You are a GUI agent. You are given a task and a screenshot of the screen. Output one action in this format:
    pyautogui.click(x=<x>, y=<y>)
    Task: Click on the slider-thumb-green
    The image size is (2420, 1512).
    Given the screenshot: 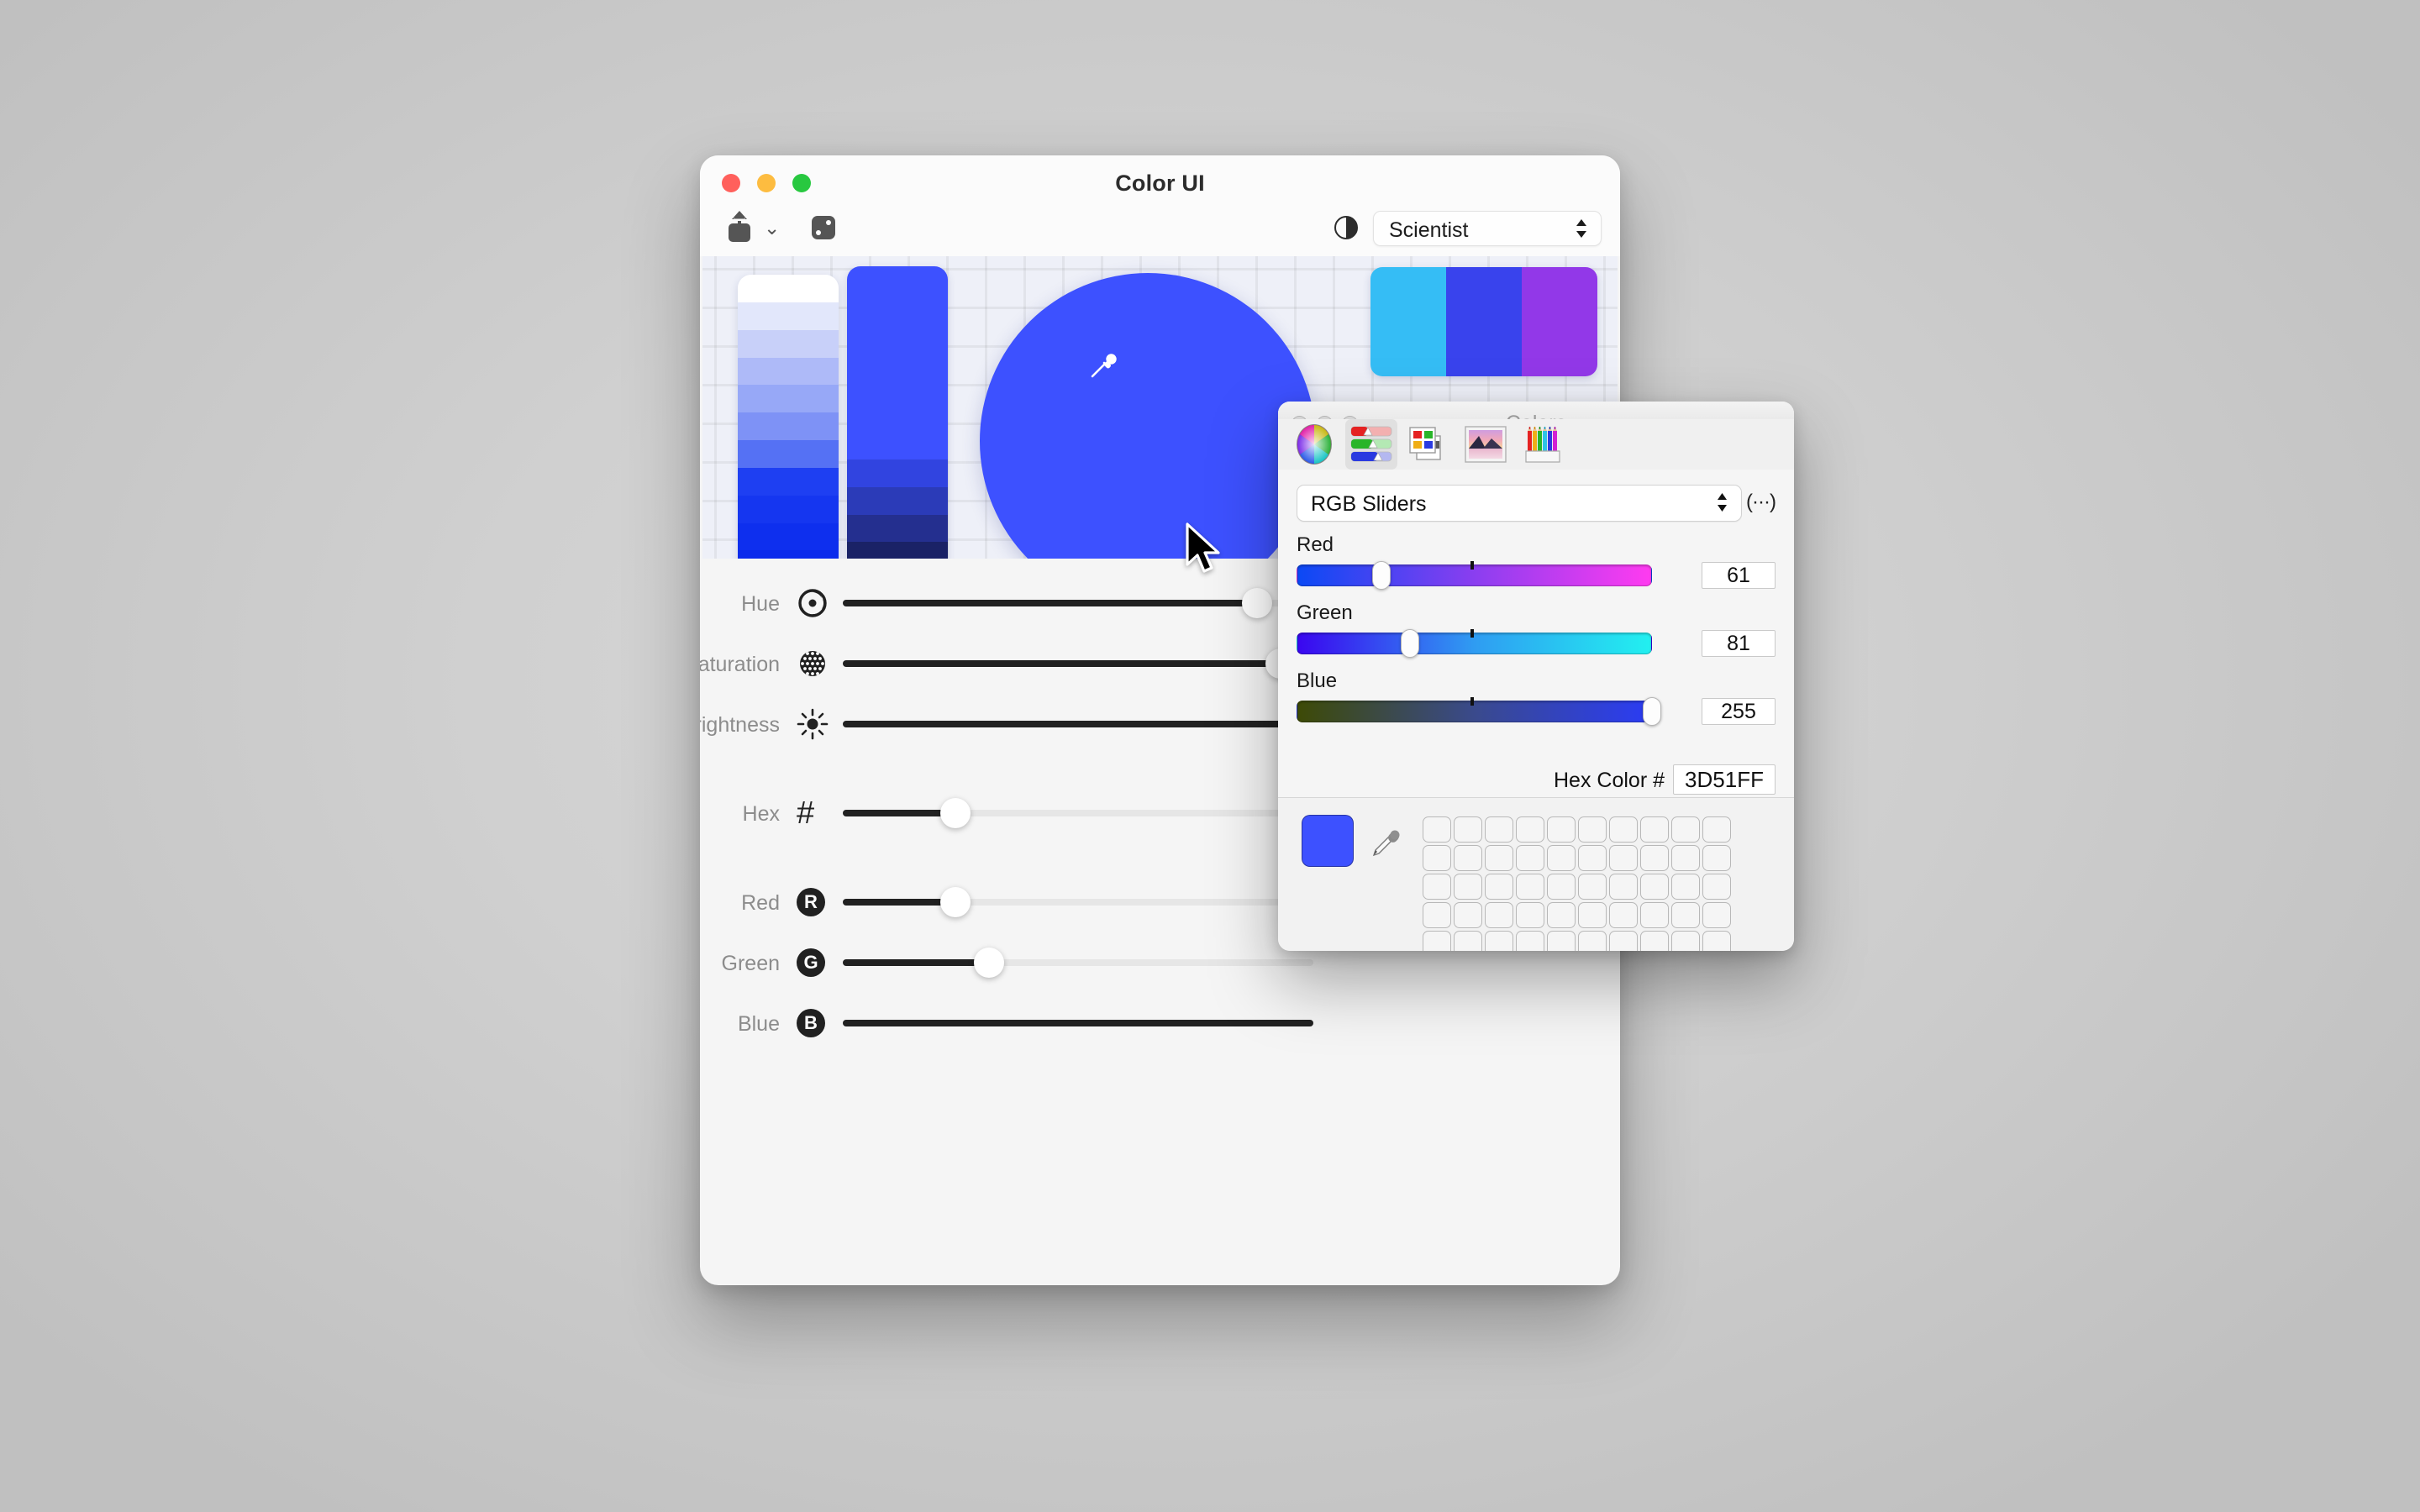 What is the action you would take?
    pyautogui.click(x=989, y=963)
    